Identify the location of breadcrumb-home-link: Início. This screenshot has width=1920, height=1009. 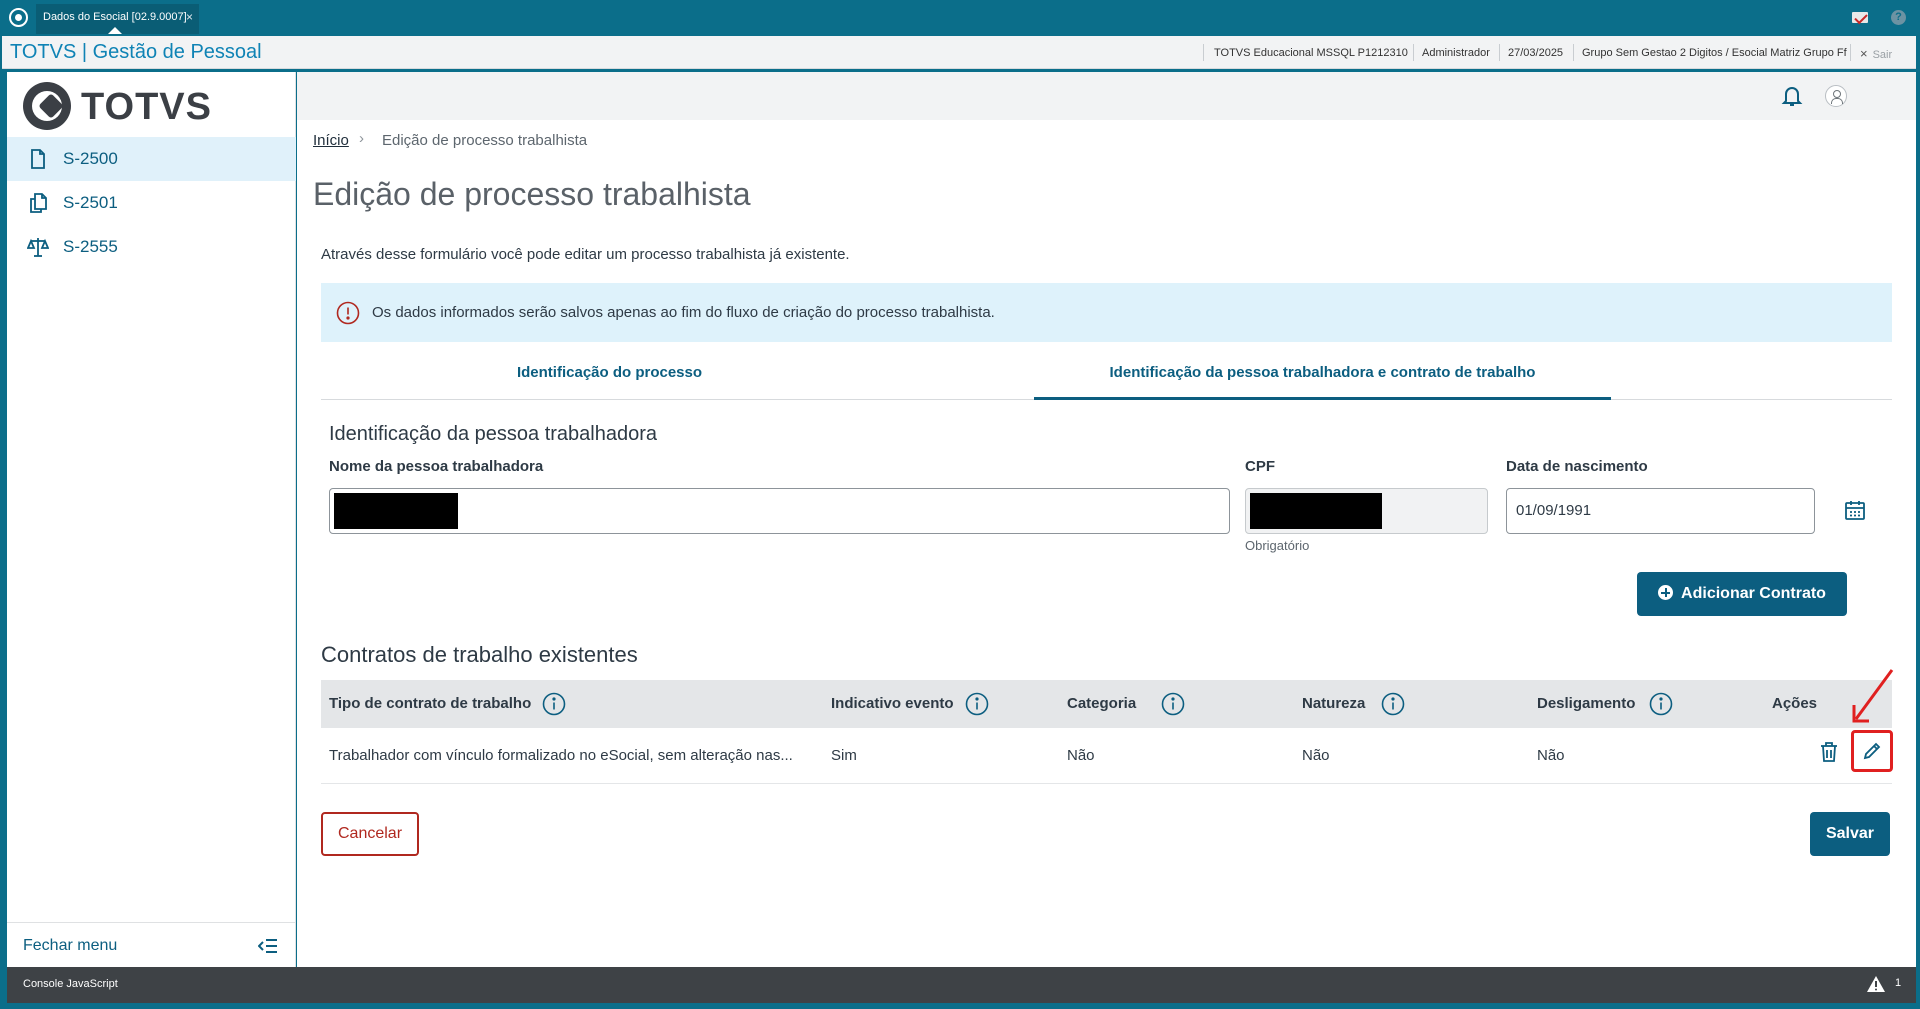
(331, 140).